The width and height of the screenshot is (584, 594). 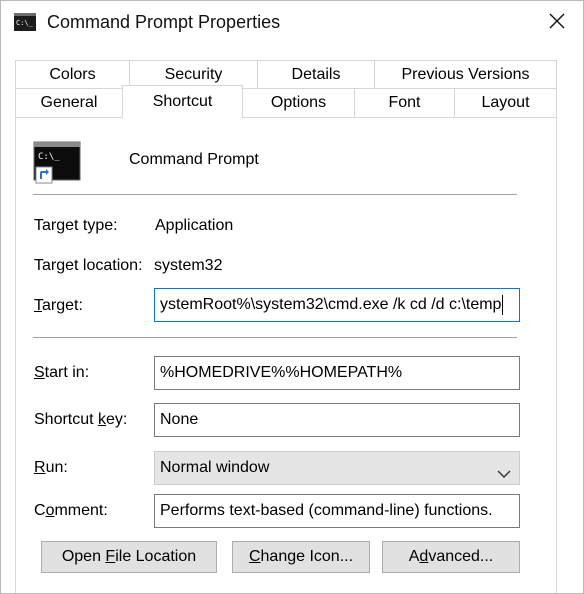 I want to click on tab-label: Shortcut, so click(x=182, y=101).